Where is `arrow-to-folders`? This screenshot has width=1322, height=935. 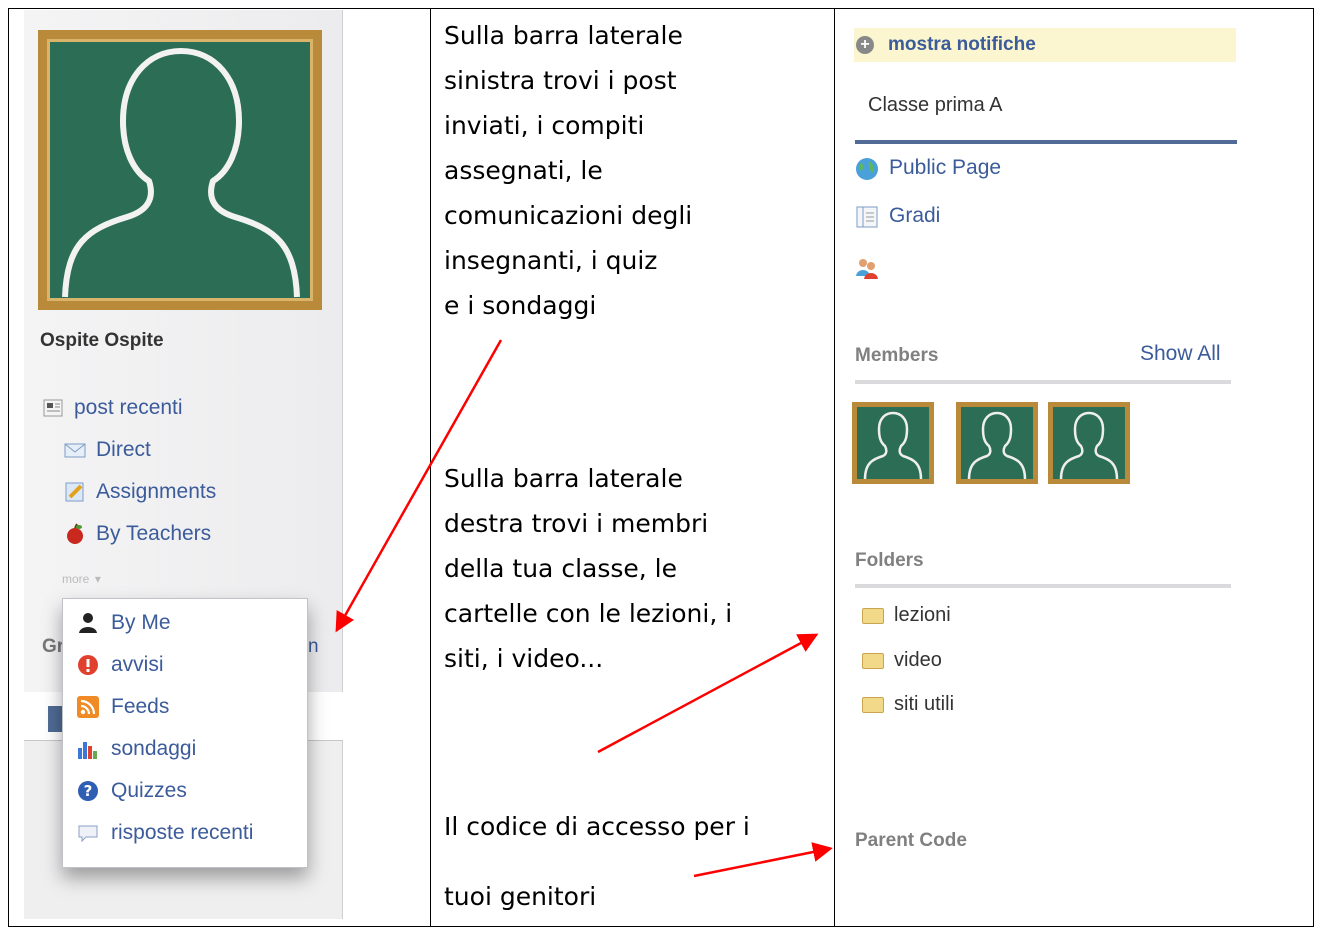
arrow-to-folders is located at coordinates (708, 693).